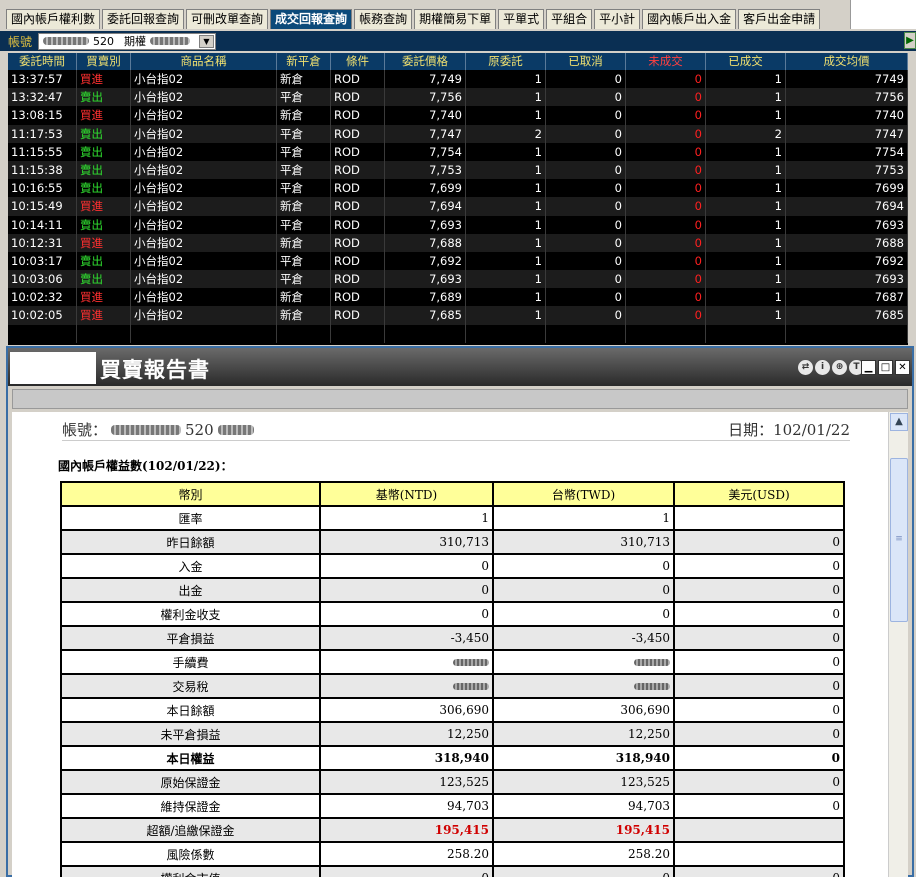  What do you see at coordinates (42, 61) in the screenshot?
I see `column-header: 委託時間` at bounding box center [42, 61].